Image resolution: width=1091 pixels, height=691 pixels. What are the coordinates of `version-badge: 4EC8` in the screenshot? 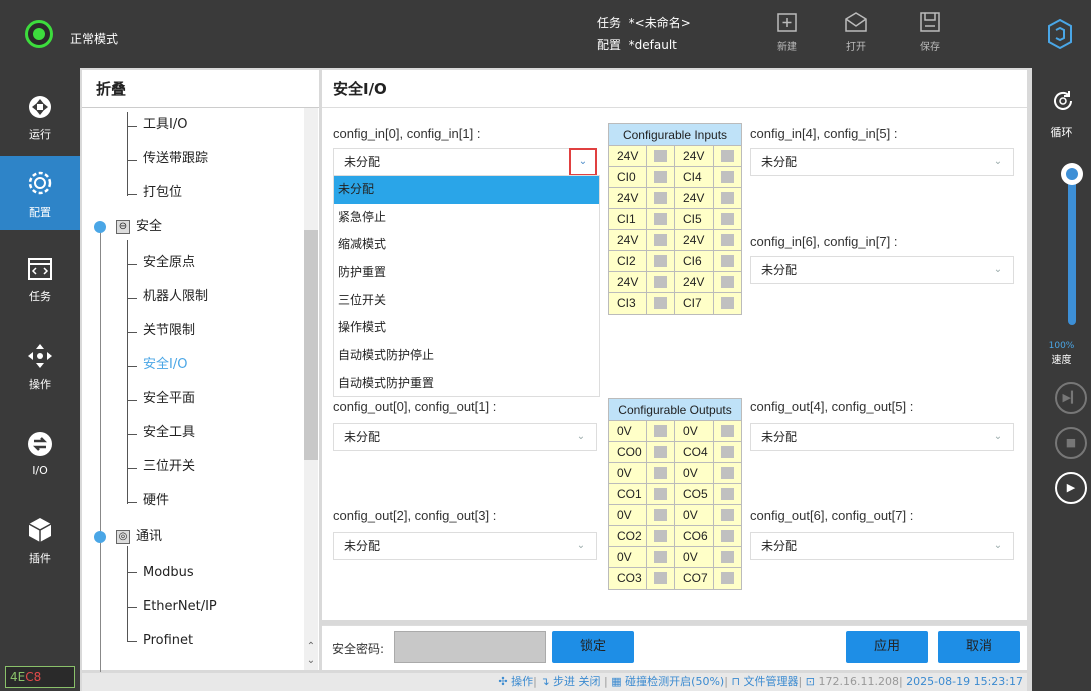 It's located at (40, 677).